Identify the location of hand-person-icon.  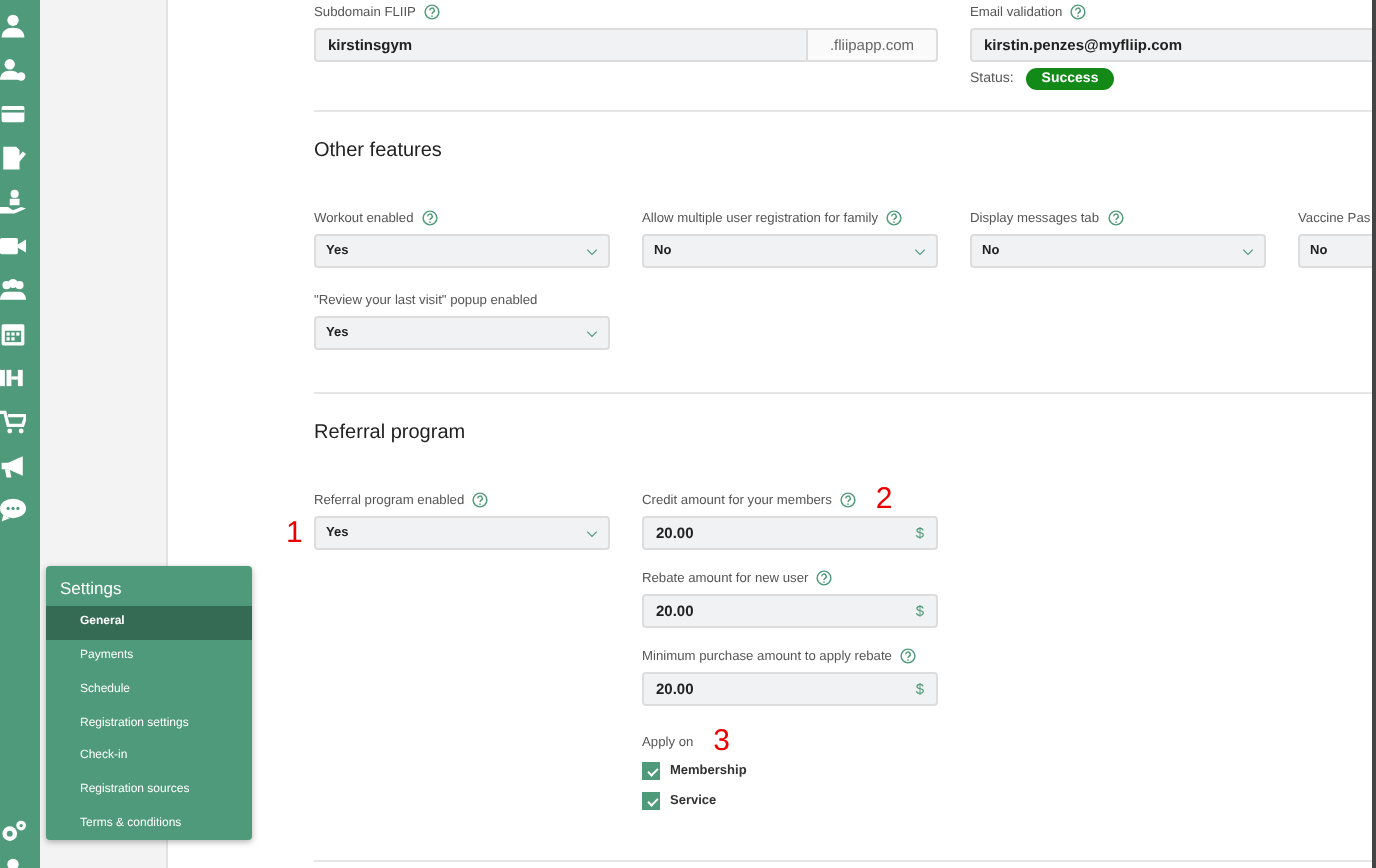
(13, 202).